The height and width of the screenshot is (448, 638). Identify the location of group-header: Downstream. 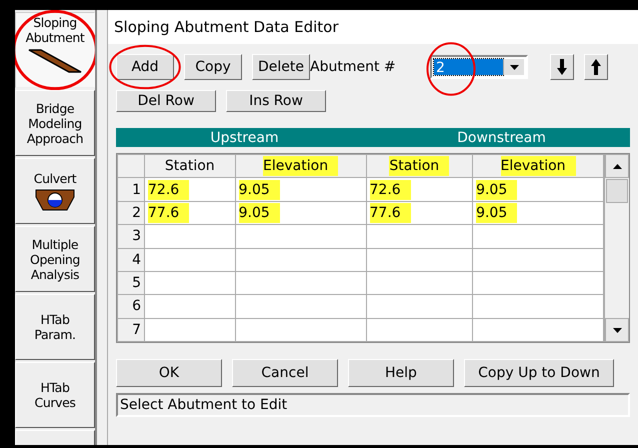
(501, 138).